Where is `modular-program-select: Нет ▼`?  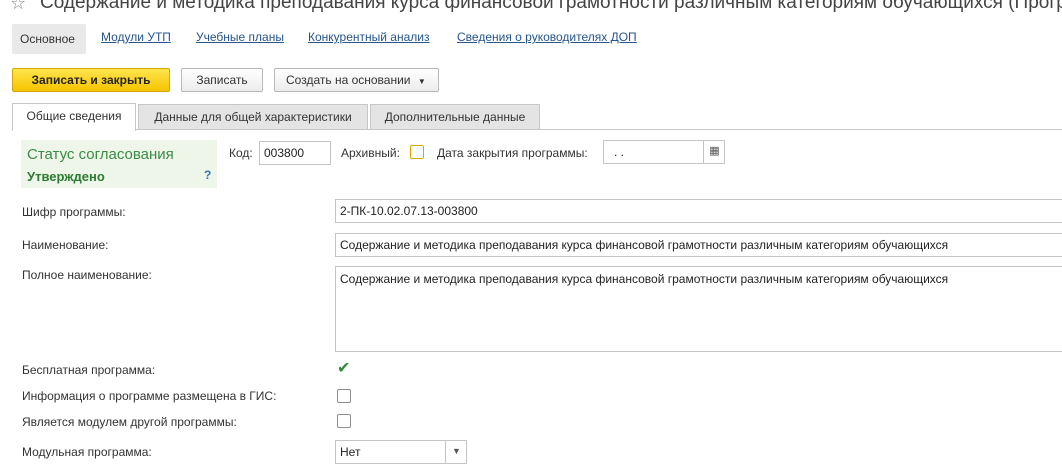
modular-program-select: Нет ▼ is located at coordinates (401, 452).